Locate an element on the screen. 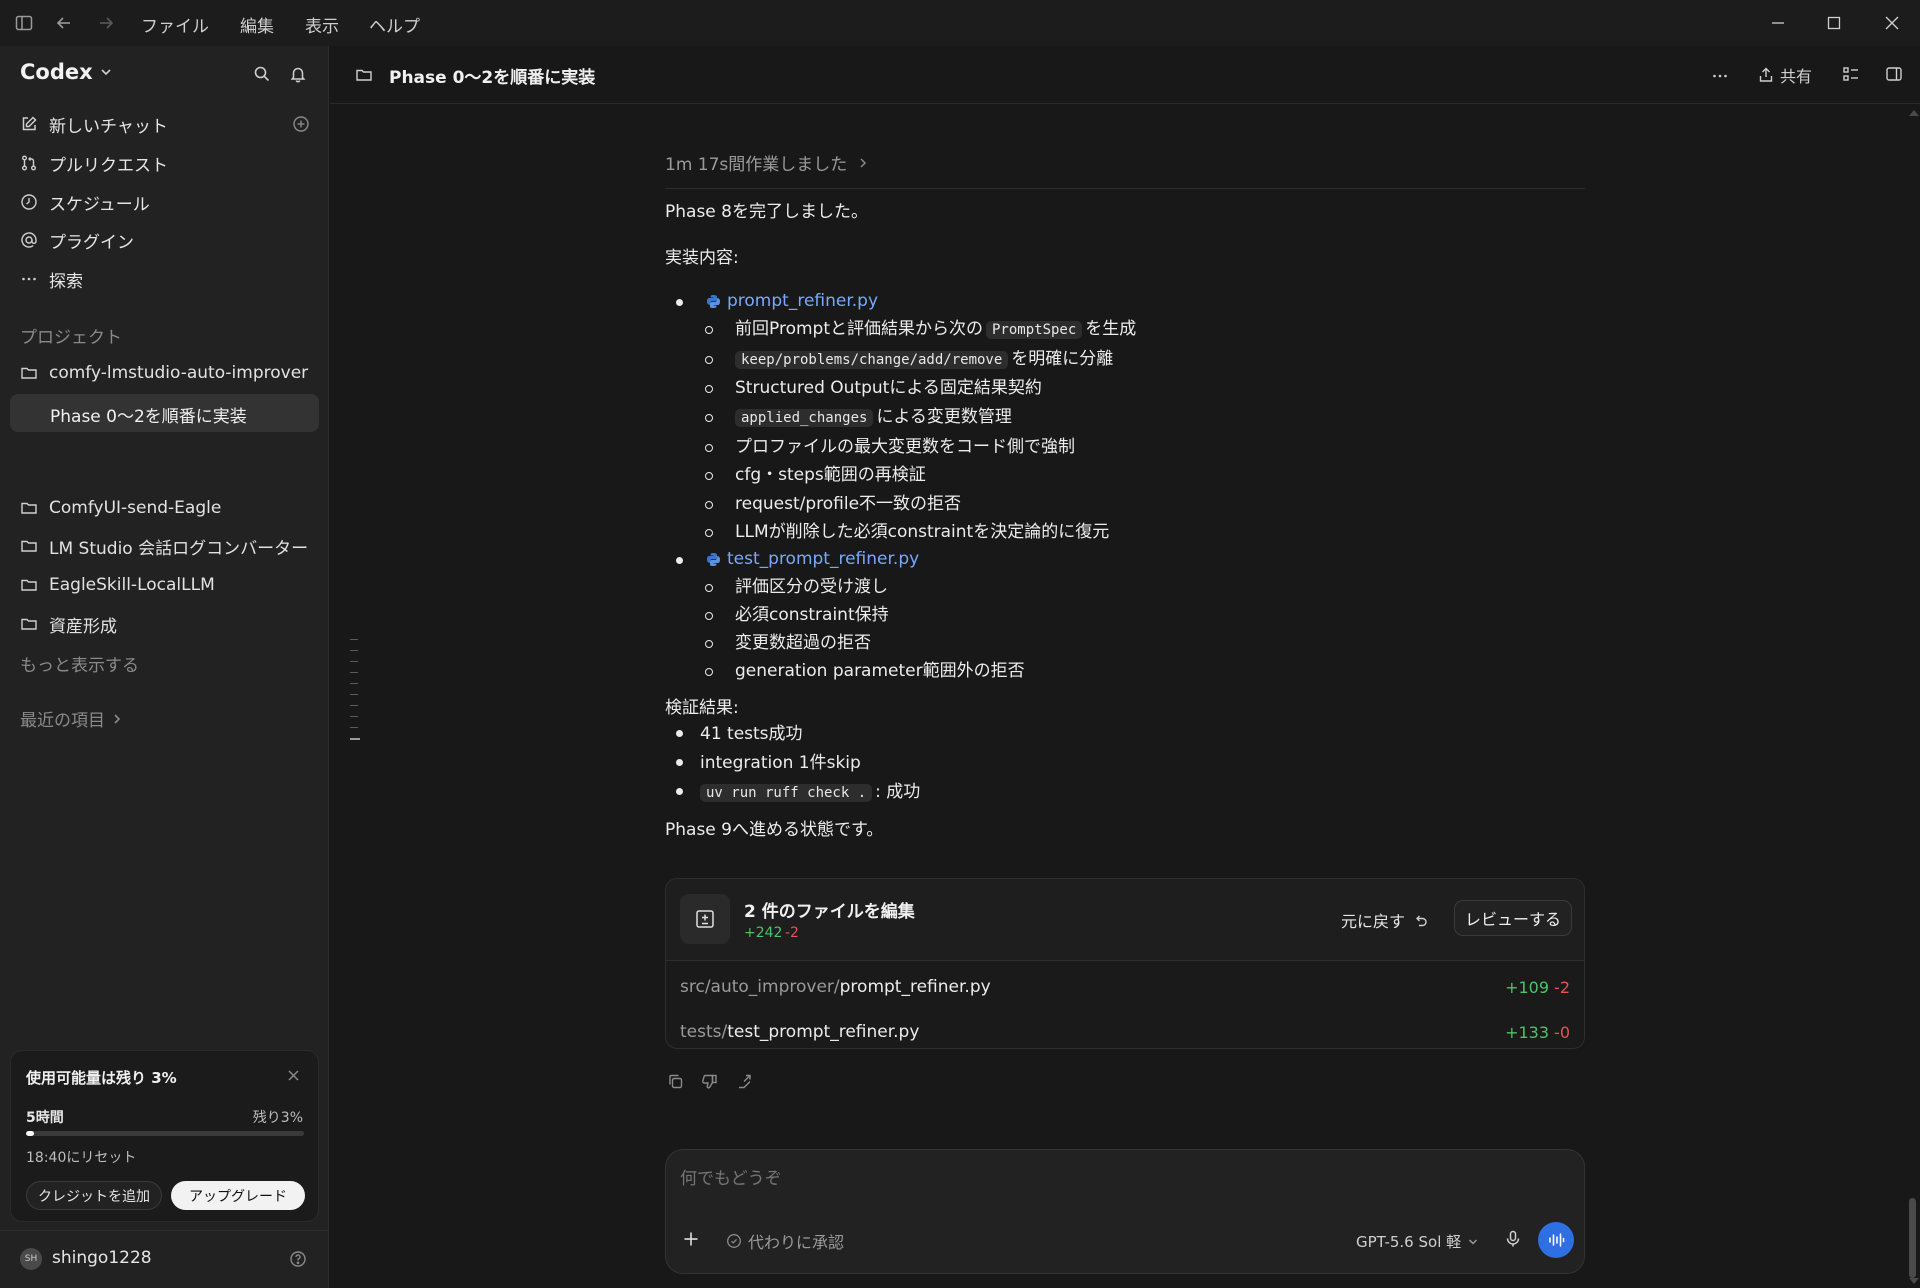  user-footer: SH shingo1228 is located at coordinates (164, 1259).